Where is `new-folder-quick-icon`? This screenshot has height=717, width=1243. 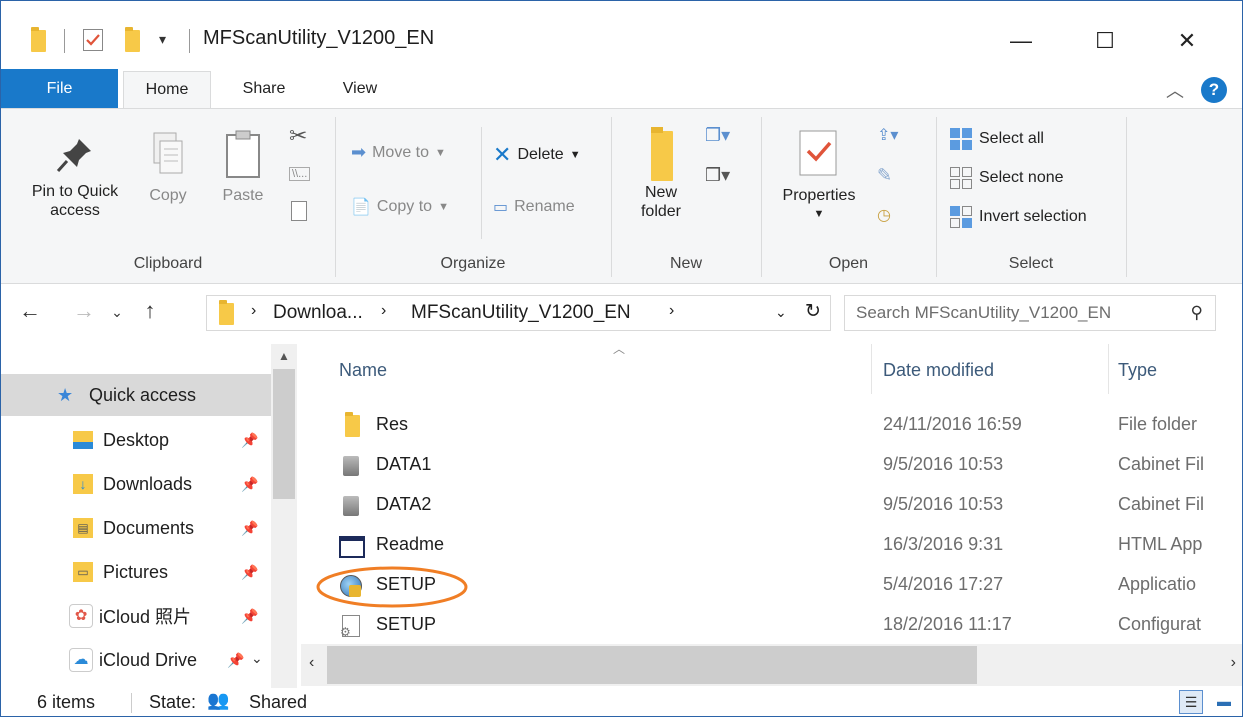 new-folder-quick-icon is located at coordinates (132, 39).